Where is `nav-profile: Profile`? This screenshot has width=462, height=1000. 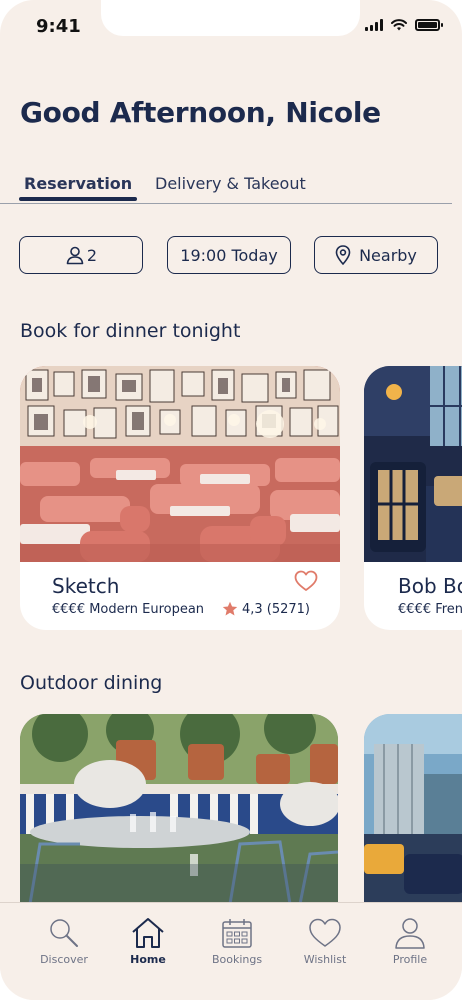 nav-profile: Profile is located at coordinates (410, 941).